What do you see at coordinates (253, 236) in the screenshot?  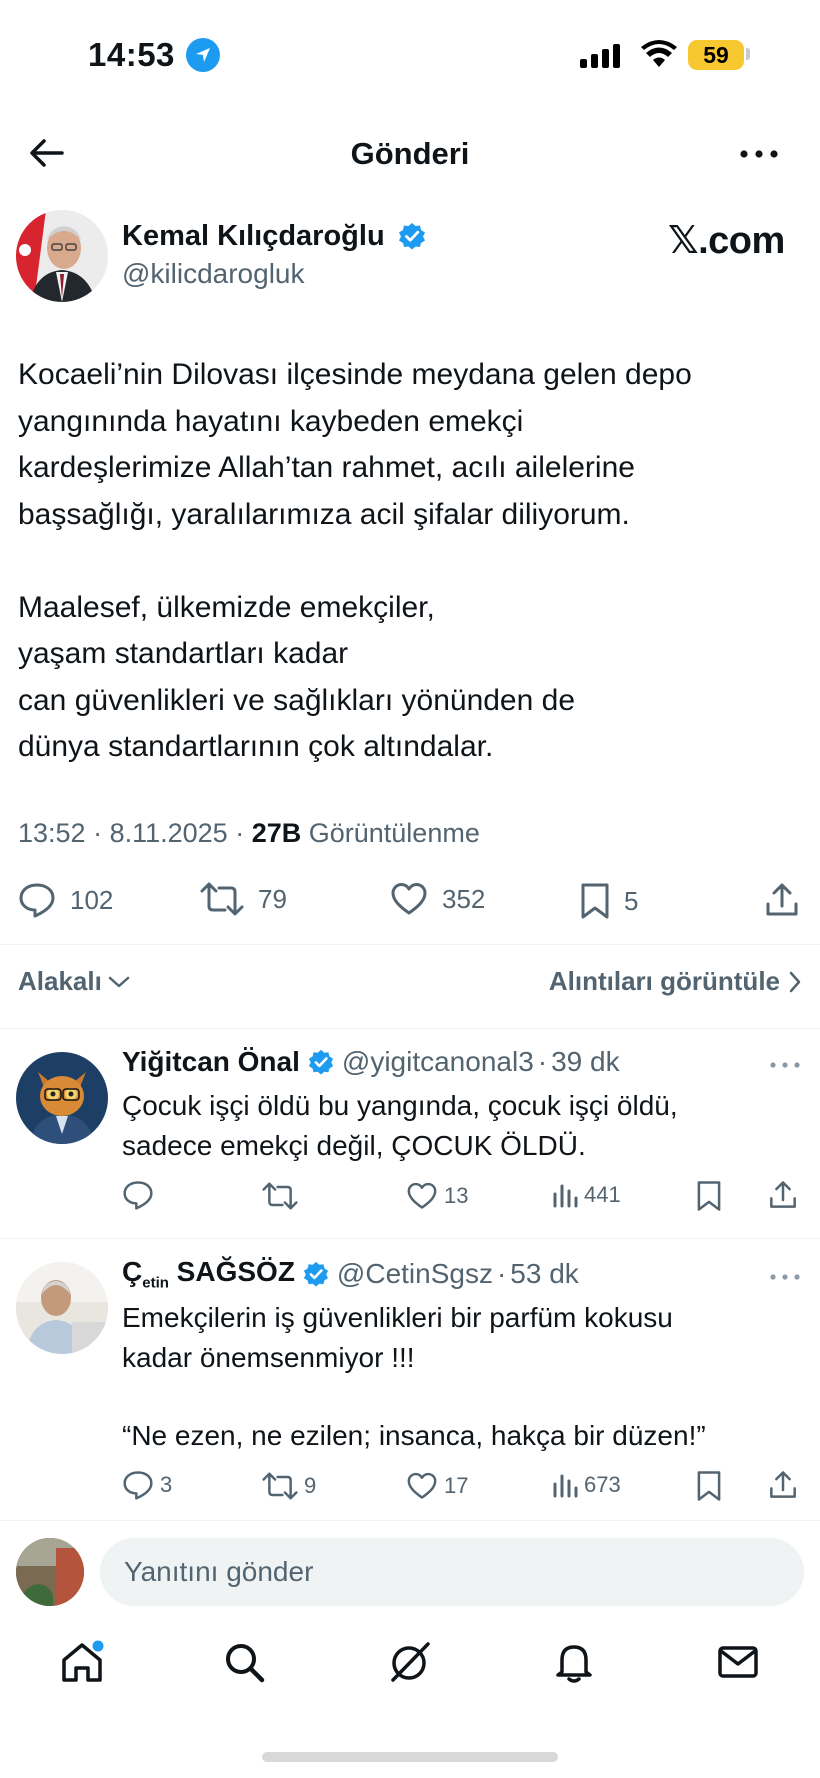 I see `author-name: Kemal Kılıçdaroğlu` at bounding box center [253, 236].